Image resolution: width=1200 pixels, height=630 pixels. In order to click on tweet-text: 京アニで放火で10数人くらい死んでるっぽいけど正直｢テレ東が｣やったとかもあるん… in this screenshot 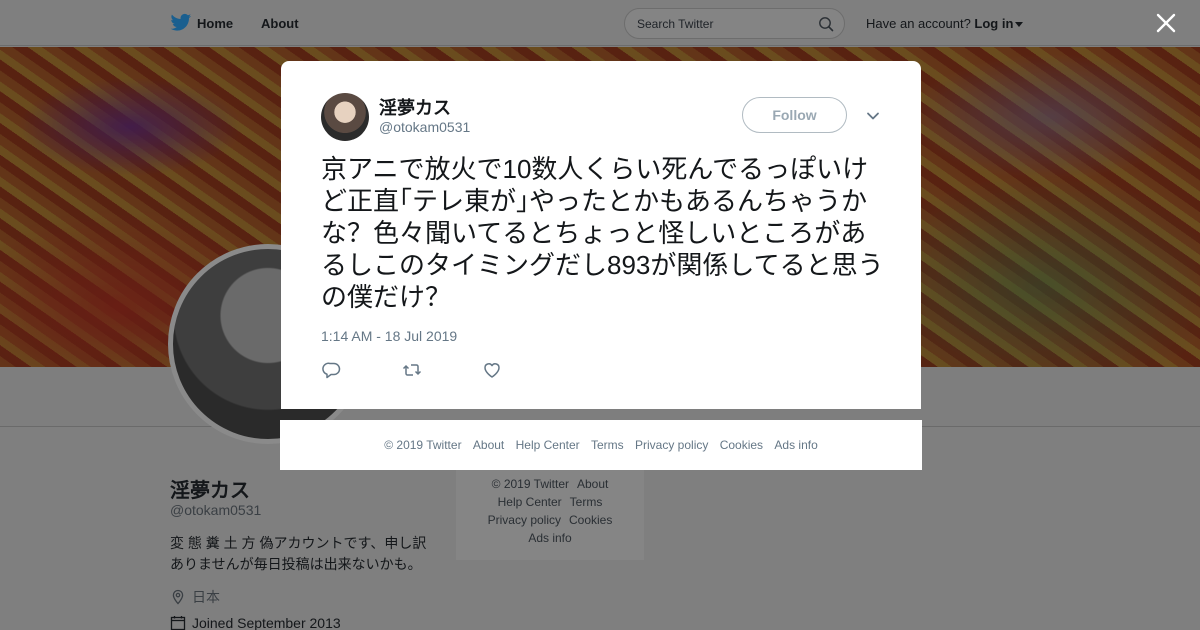, I will do `click(602, 233)`.